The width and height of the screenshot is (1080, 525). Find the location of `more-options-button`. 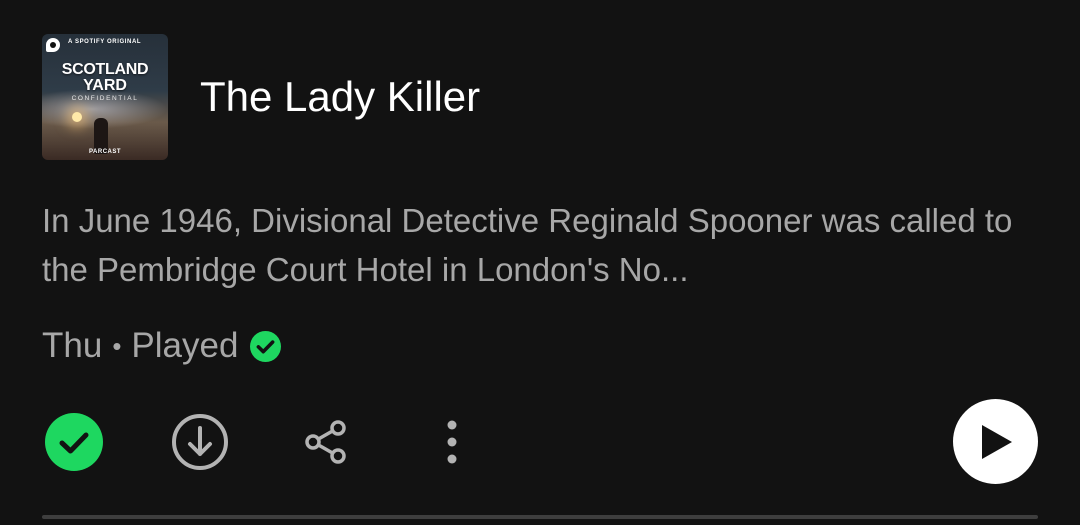

more-options-button is located at coordinates (452, 442).